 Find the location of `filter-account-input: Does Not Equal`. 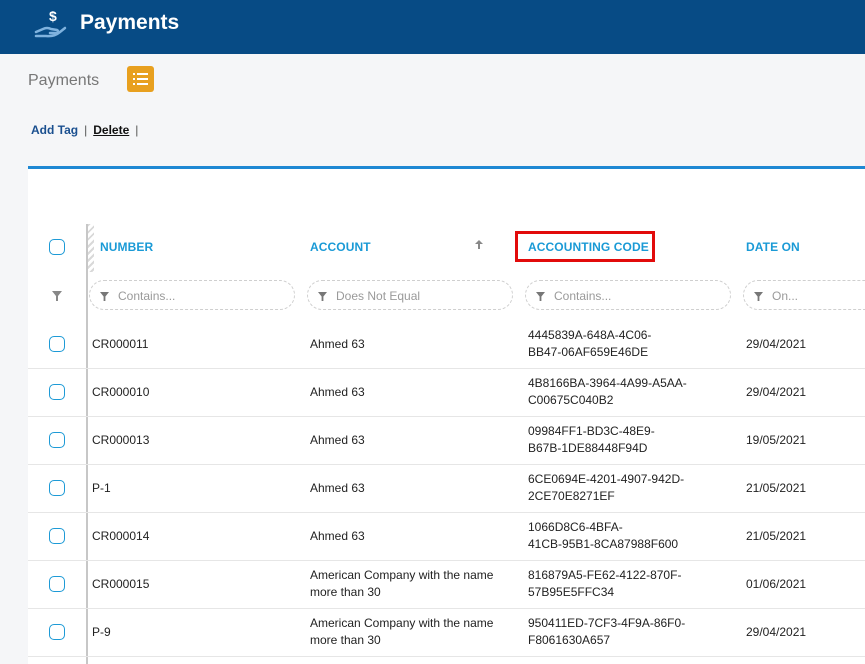

filter-account-input: Does Not Equal is located at coordinates (410, 295).